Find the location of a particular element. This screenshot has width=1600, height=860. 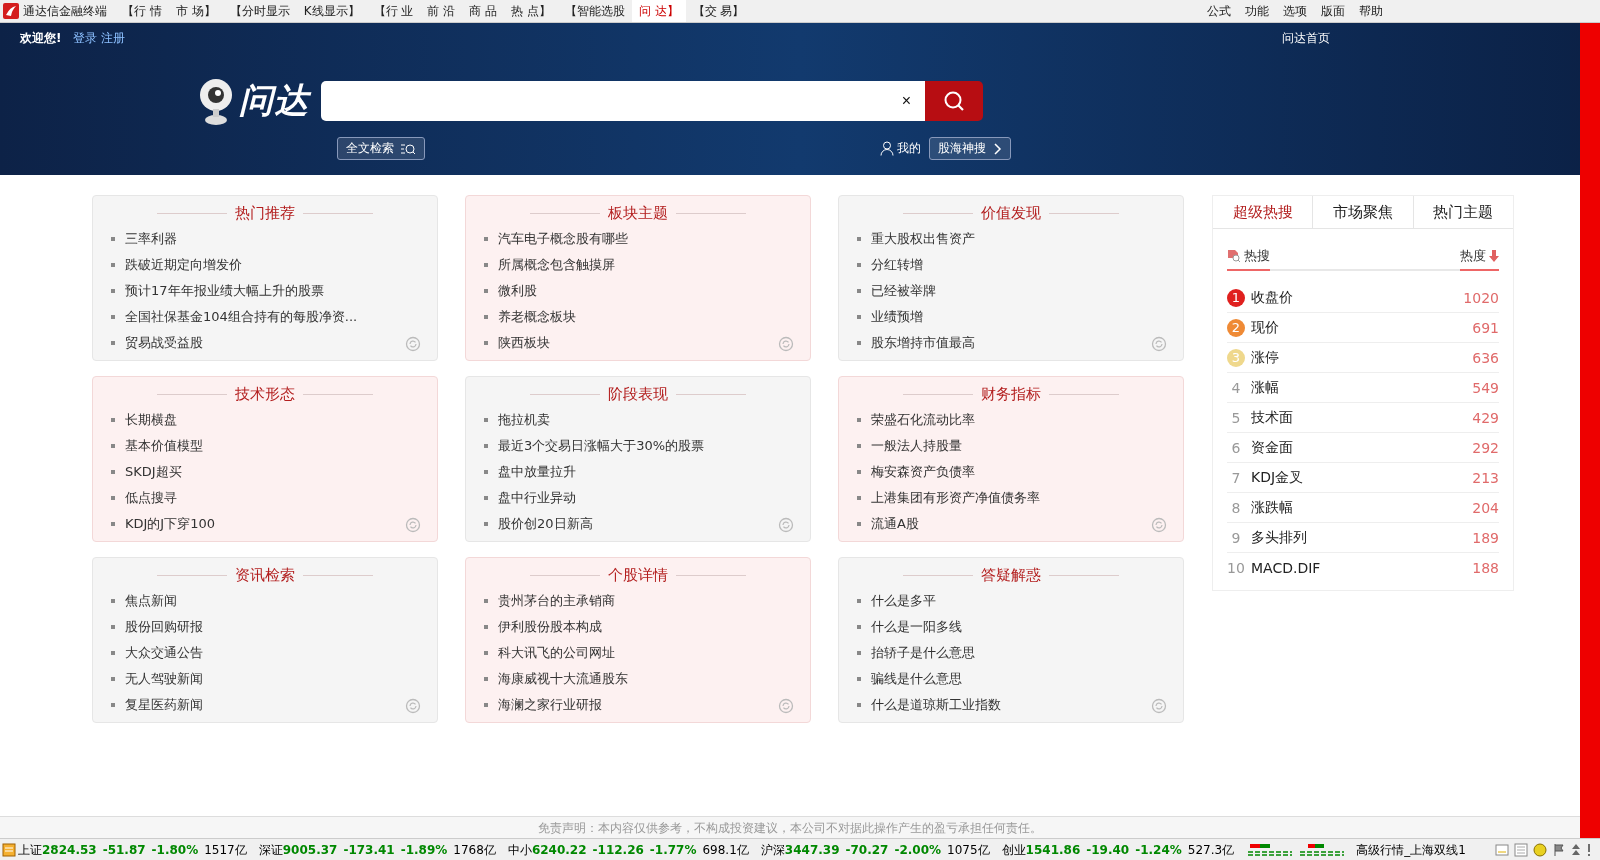

menu-item: 问 达】 is located at coordinates (658, 11).